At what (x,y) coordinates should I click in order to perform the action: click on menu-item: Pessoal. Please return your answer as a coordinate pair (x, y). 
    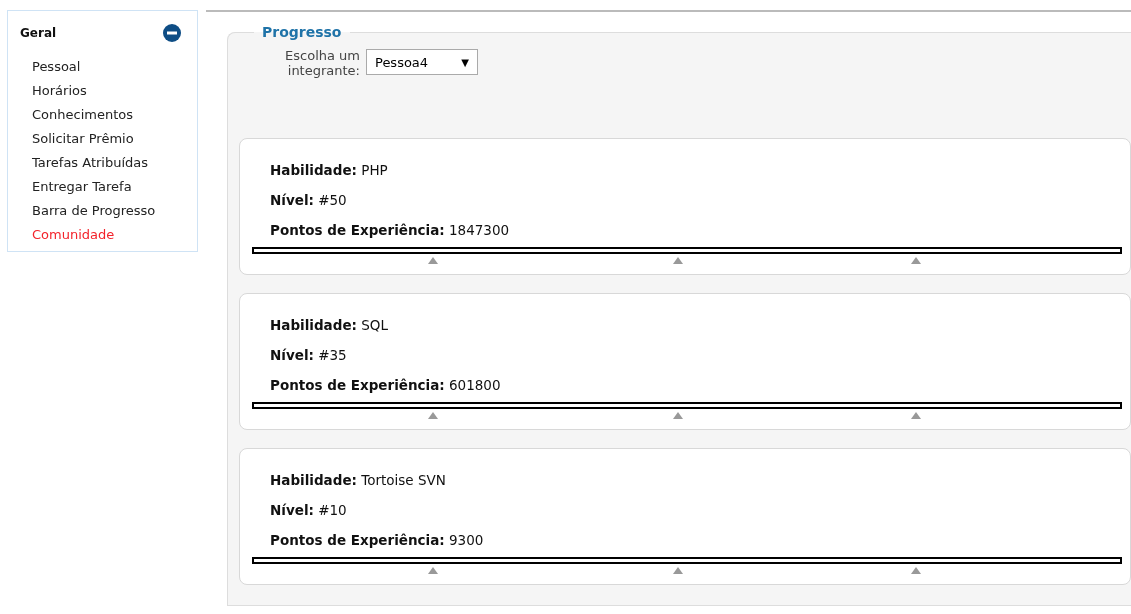
    Looking at the image, I should click on (114, 67).